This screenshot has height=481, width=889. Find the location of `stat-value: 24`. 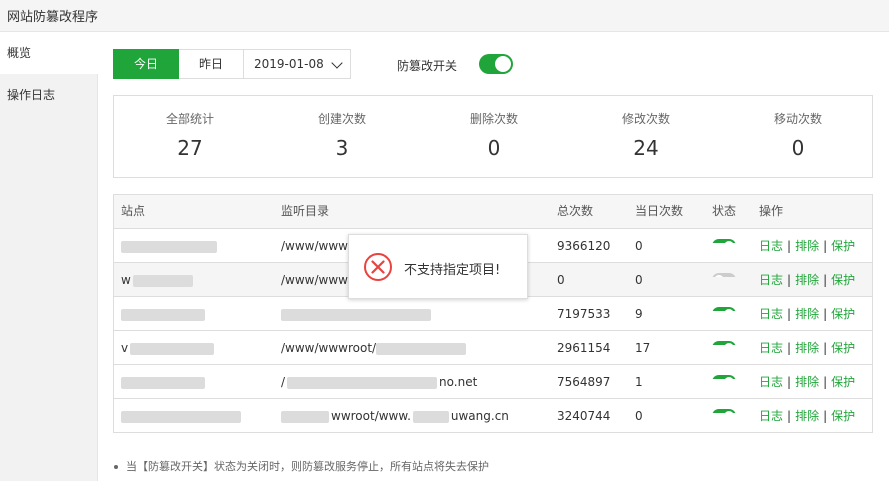

stat-value: 24 is located at coordinates (646, 148).